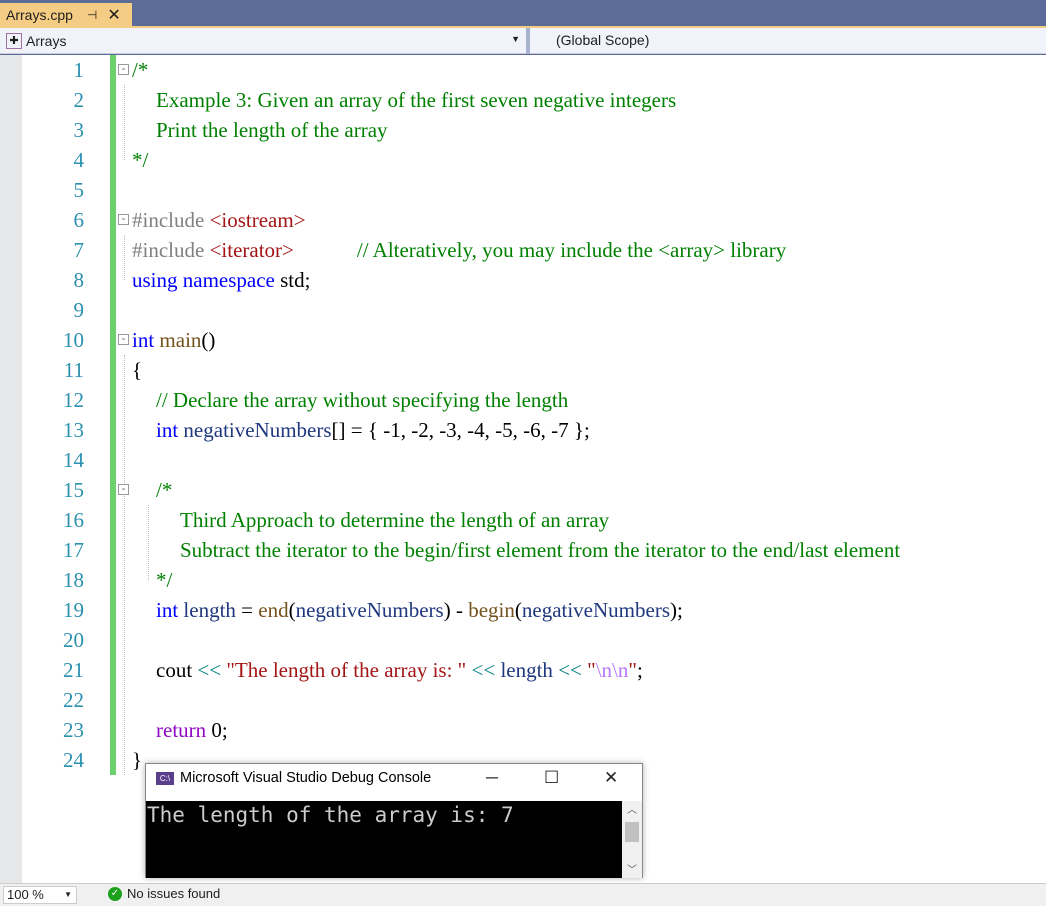 The image size is (1046, 906). Describe the element at coordinates (257, 430) in the screenshot. I see `token-var: negativeNumbers` at that location.